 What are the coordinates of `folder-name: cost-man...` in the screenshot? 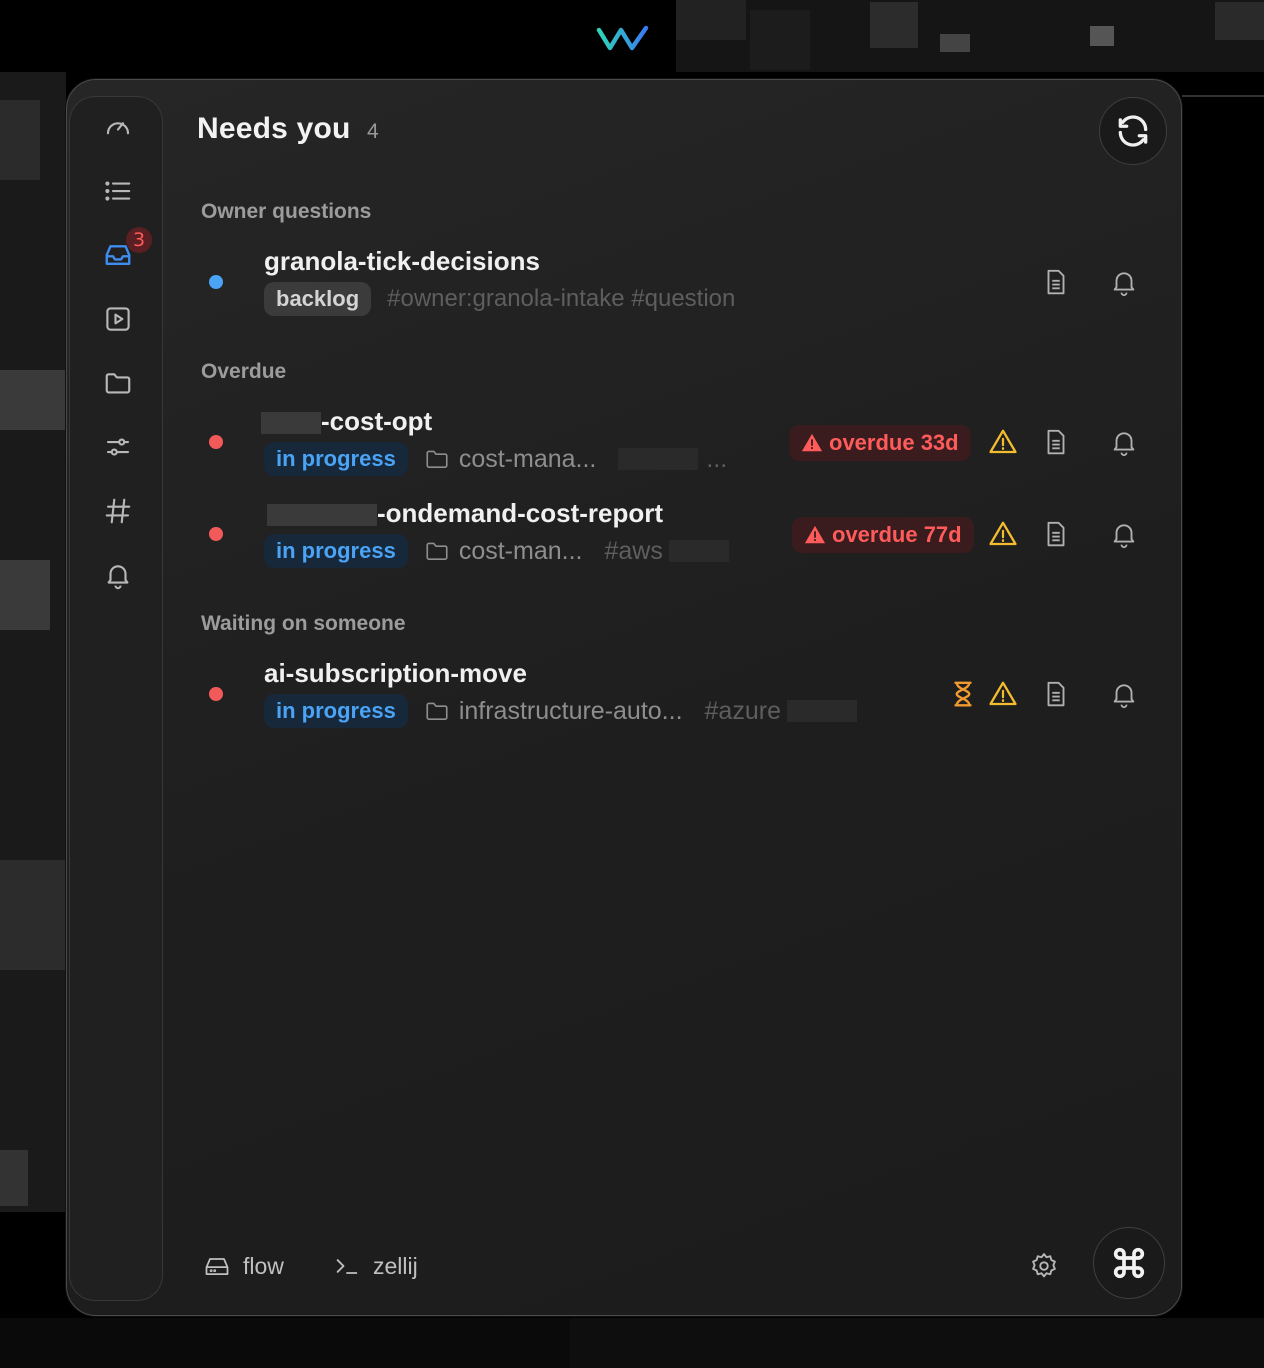 It's located at (520, 550).